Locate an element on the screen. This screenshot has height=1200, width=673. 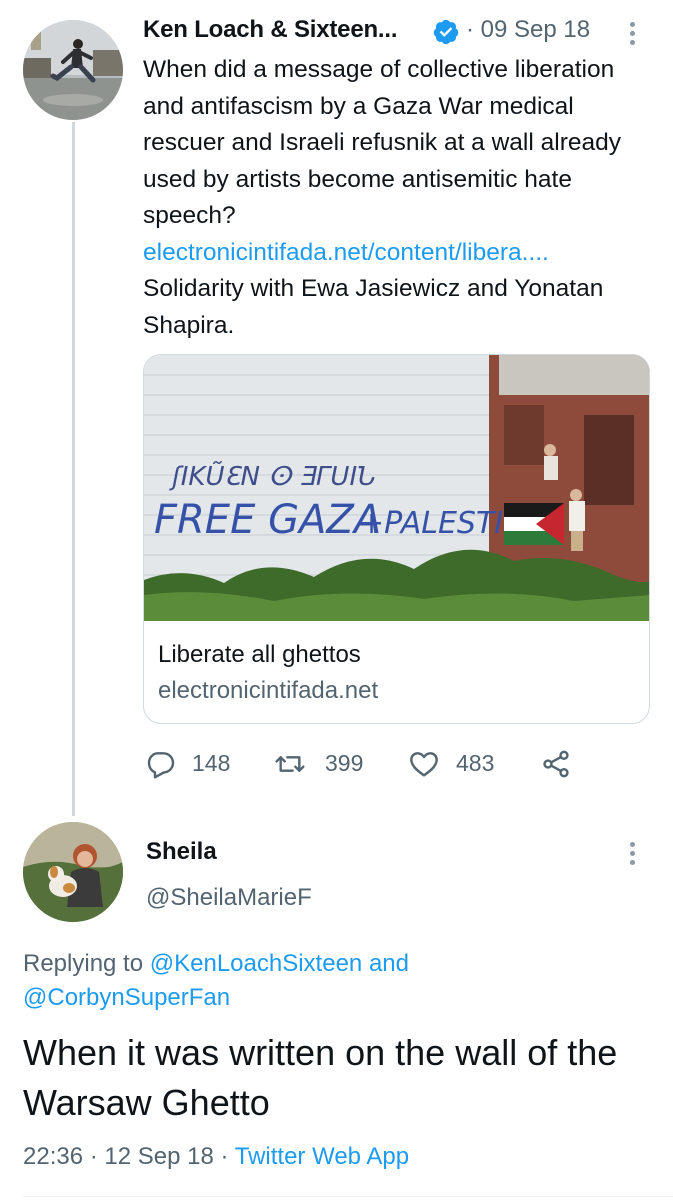
retweet-icon is located at coordinates (290, 764).